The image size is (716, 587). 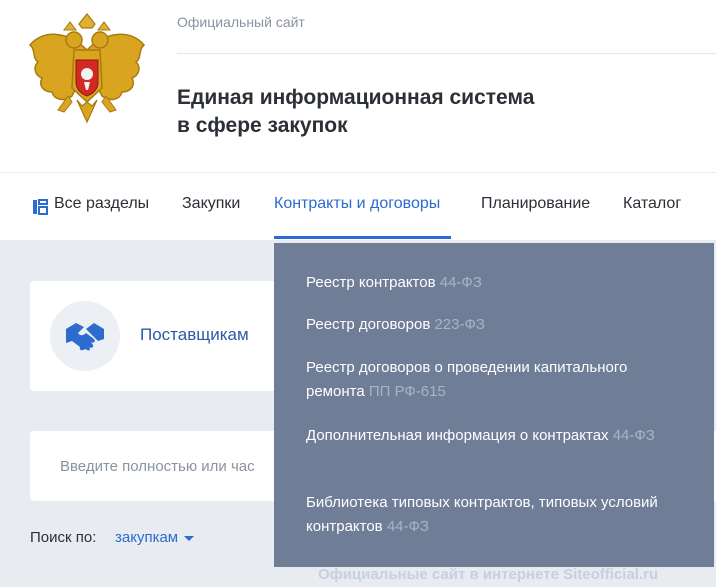 What do you see at coordinates (652, 204) in the screenshot?
I see `nav-item-catalog: Каталог` at bounding box center [652, 204].